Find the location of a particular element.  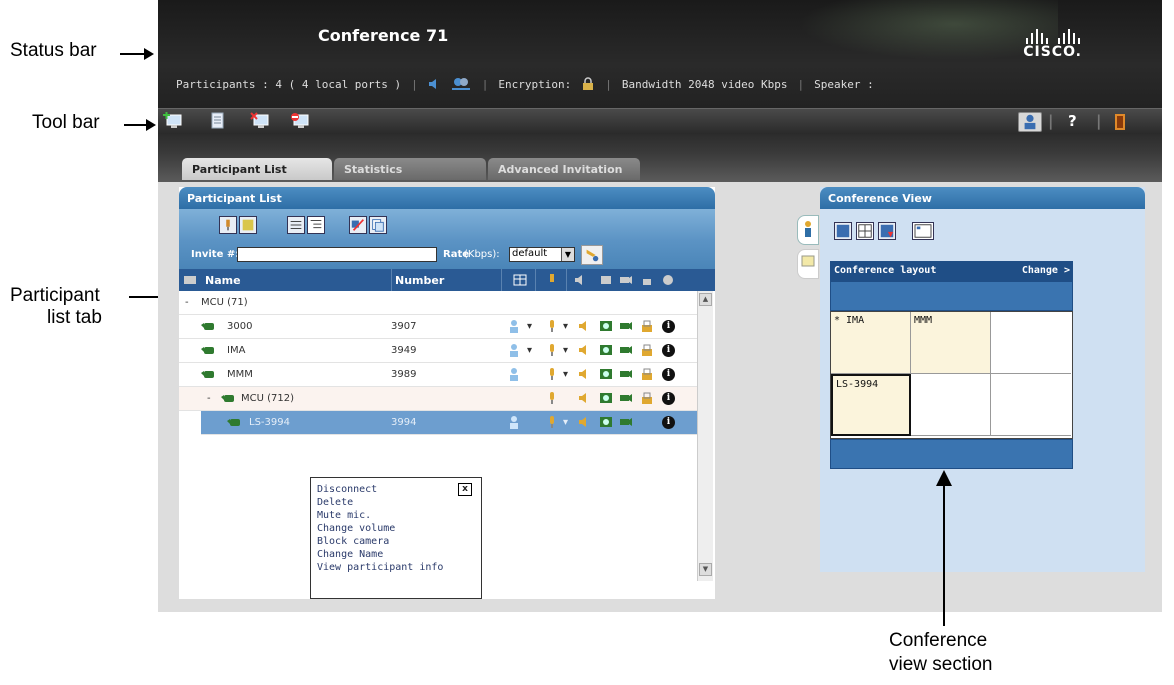

menu-item-change-name: Change Name is located at coordinates (396, 554).